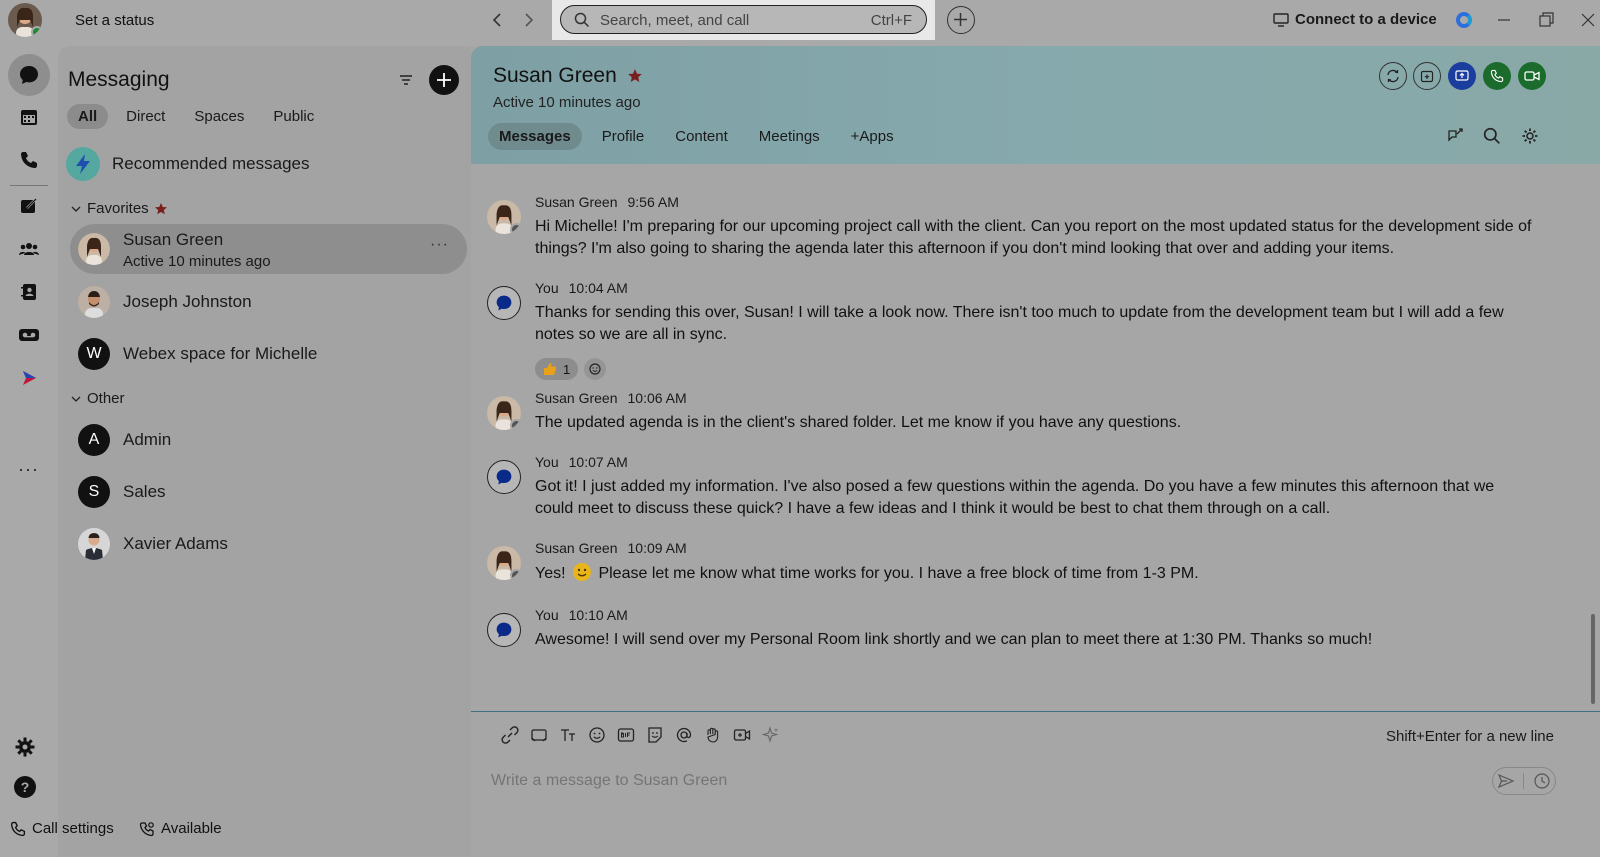 The image size is (1600, 857). I want to click on calendar-add-icon, so click(1427, 76).